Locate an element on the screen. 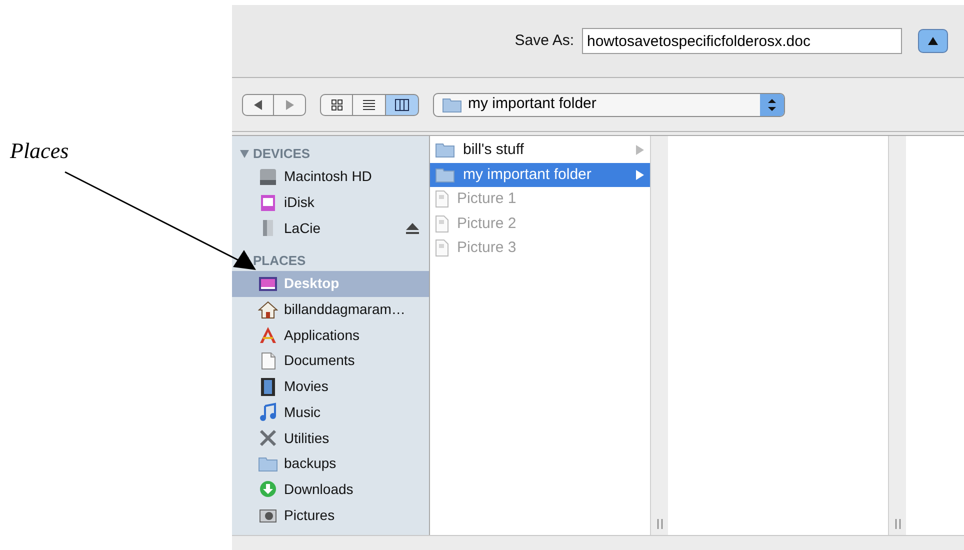 This screenshot has width=964, height=550. columns-icon is located at coordinates (402, 104).